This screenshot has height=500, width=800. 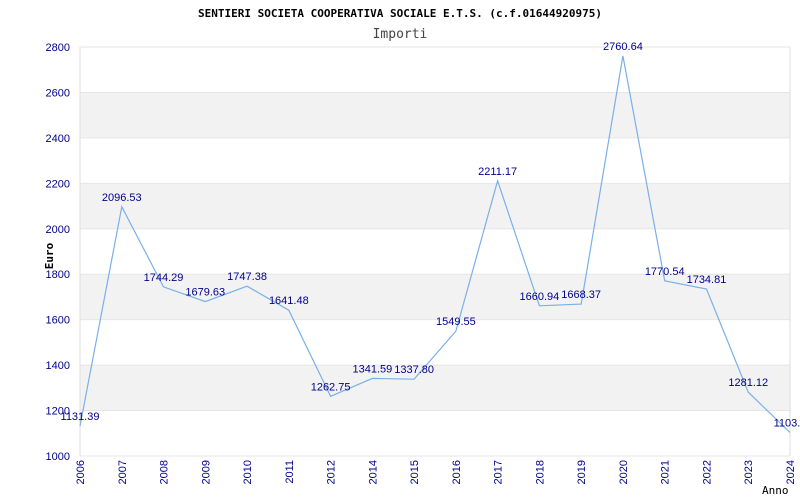 I want to click on x-tick-label: 2023, so click(x=749, y=472).